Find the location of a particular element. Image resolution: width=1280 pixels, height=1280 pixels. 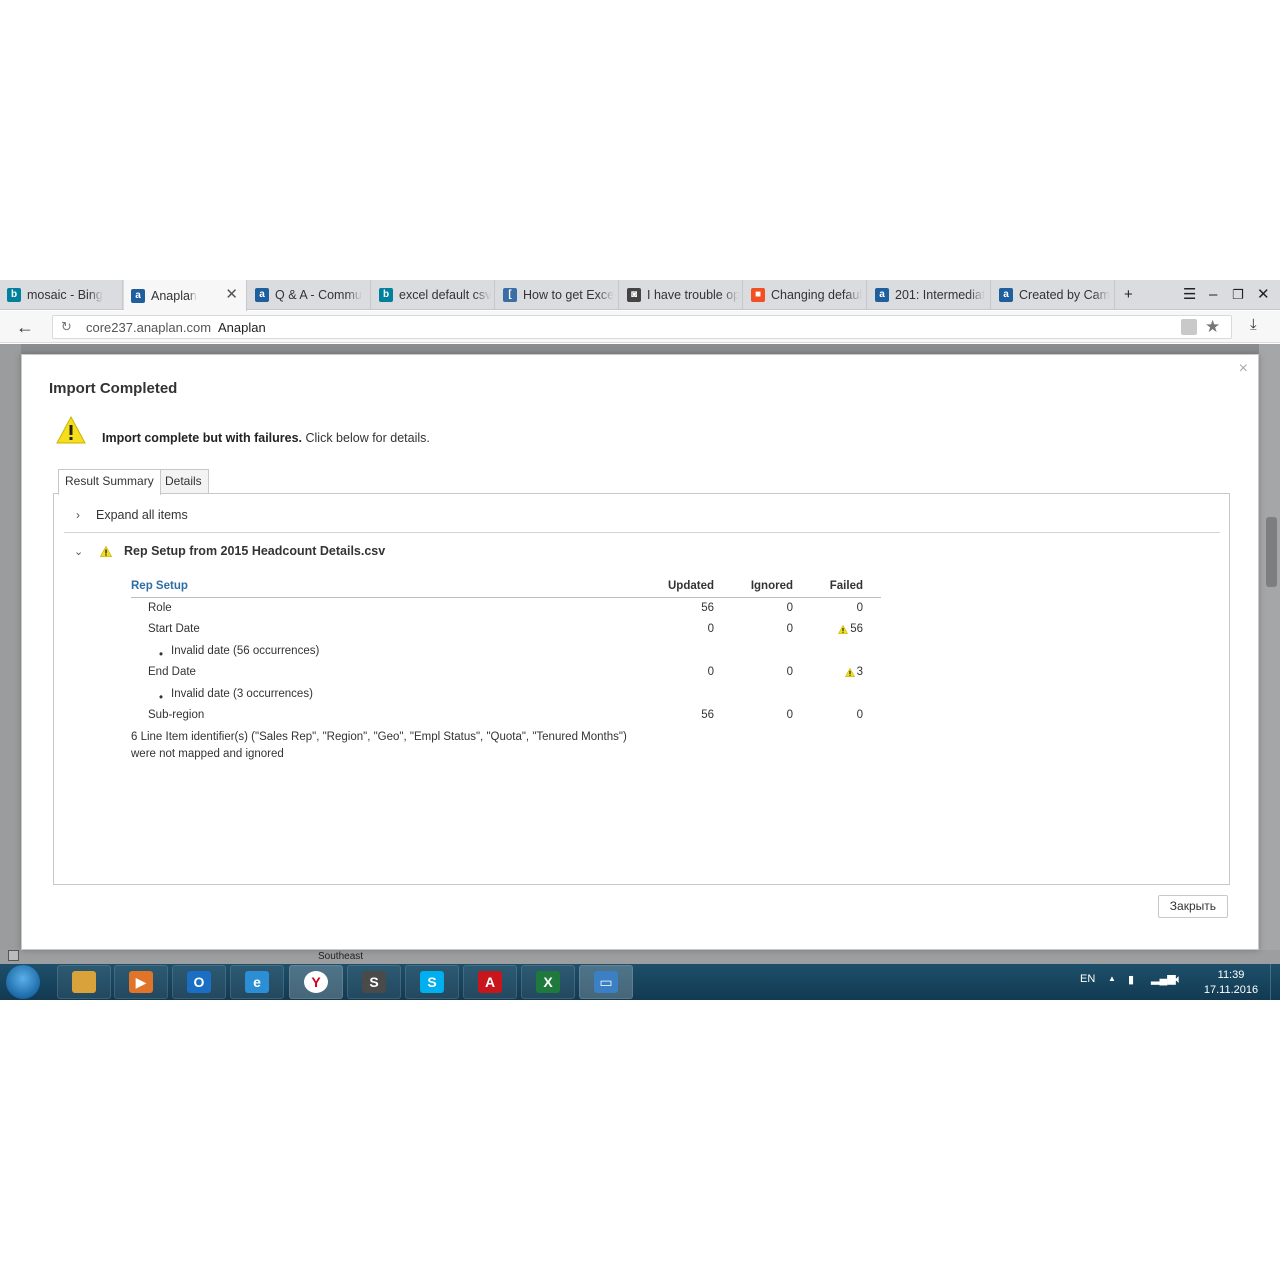

taskbar-app-skype: S is located at coordinates (432, 982).